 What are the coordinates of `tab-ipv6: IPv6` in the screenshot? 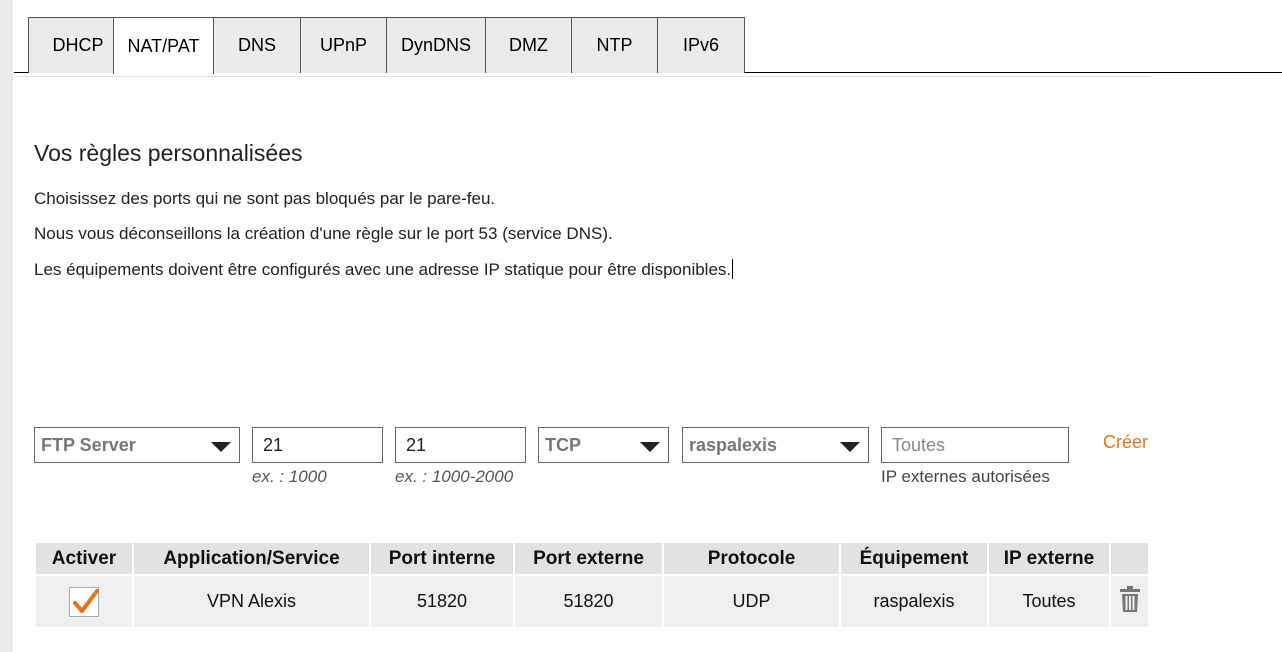 It's located at (701, 45).